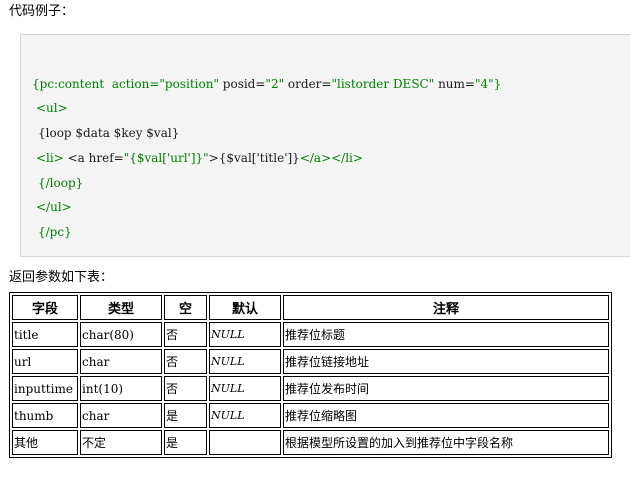  I want to click on code-token: "listorder DESC", so click(383, 84).